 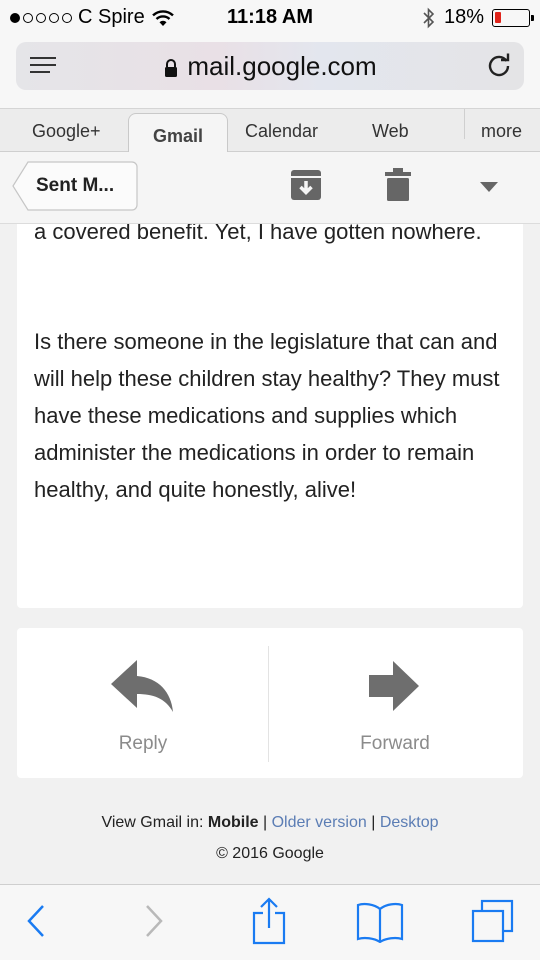 I want to click on reply-forward-actions: Reply Forward, so click(x=270, y=703).